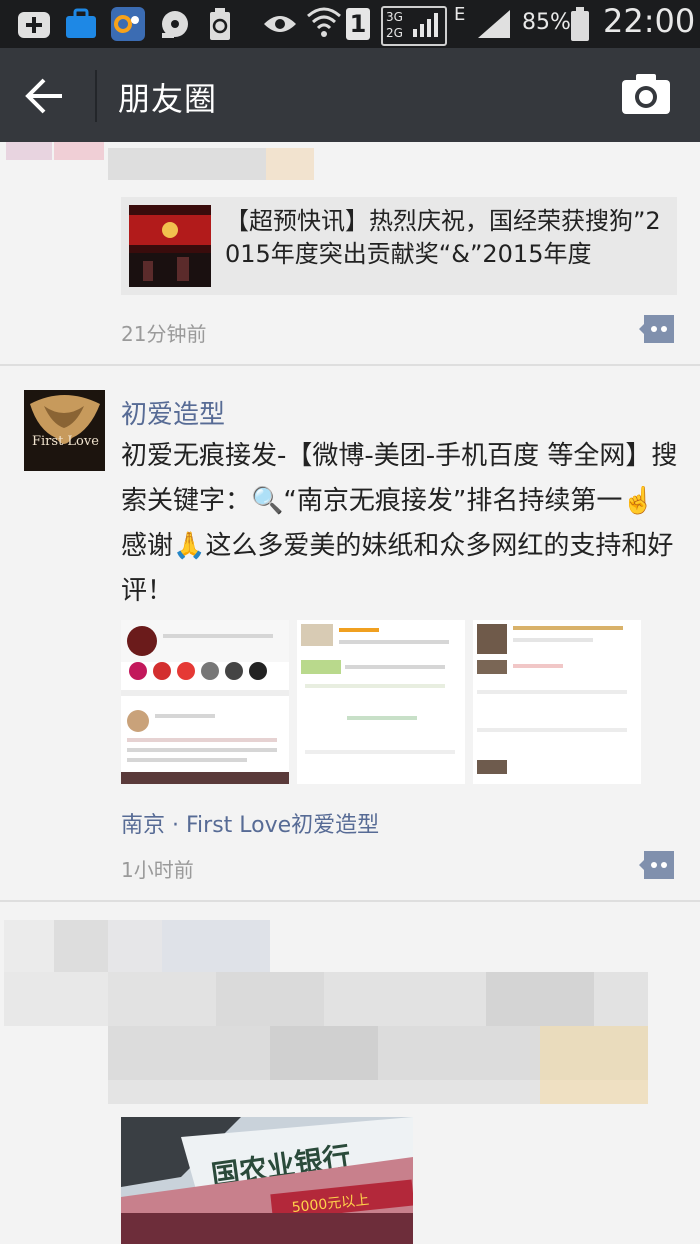  I want to click on toolbox-icon, so click(81, 23).